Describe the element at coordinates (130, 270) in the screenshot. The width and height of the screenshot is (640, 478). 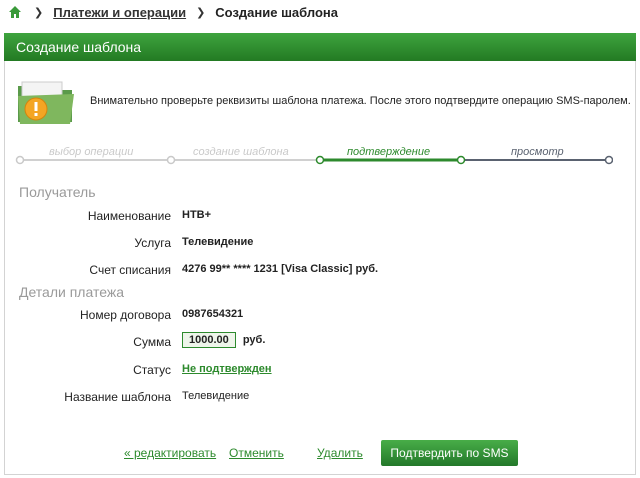
I see `account-label: Счет списания` at that location.